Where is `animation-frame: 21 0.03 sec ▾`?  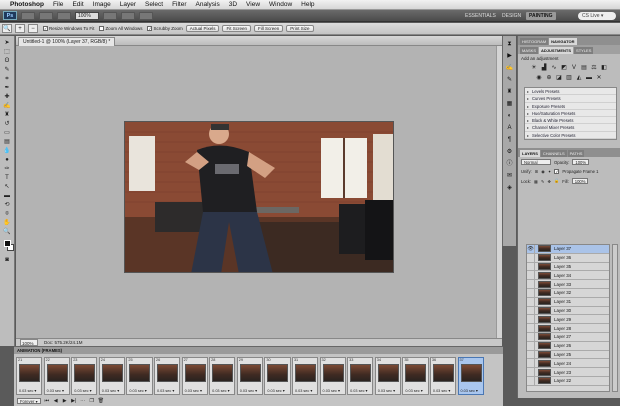
animation-frame: 21 0.03 sec ▾ is located at coordinates (29, 376).